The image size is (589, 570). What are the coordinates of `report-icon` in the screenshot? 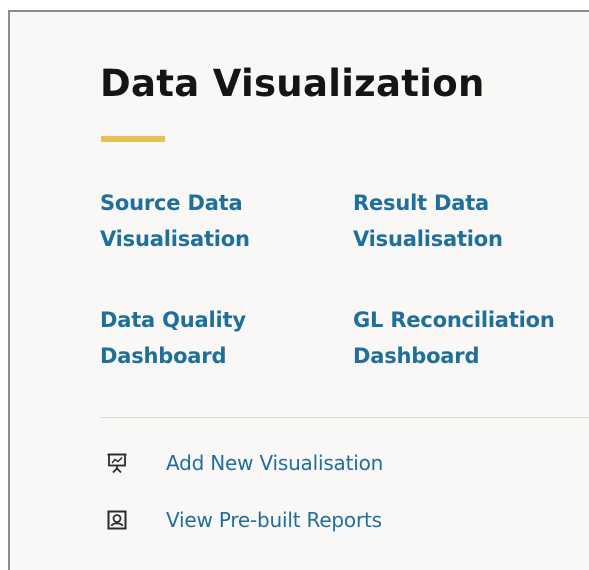 It's located at (117, 520).